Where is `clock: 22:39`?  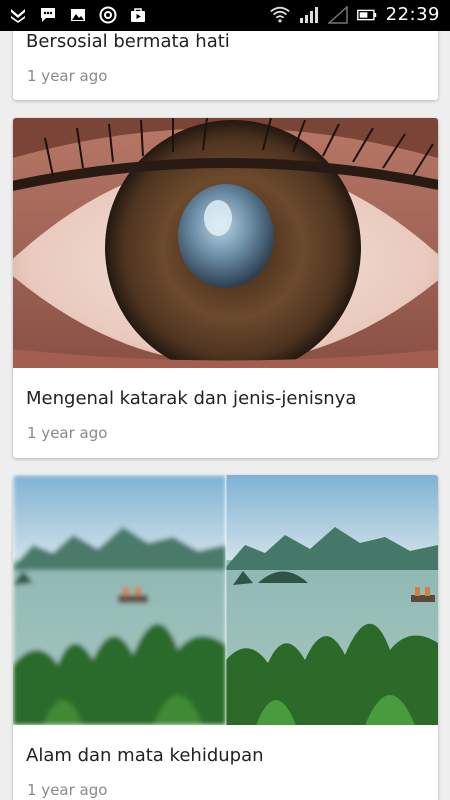
clock: 22:39 is located at coordinates (412, 14).